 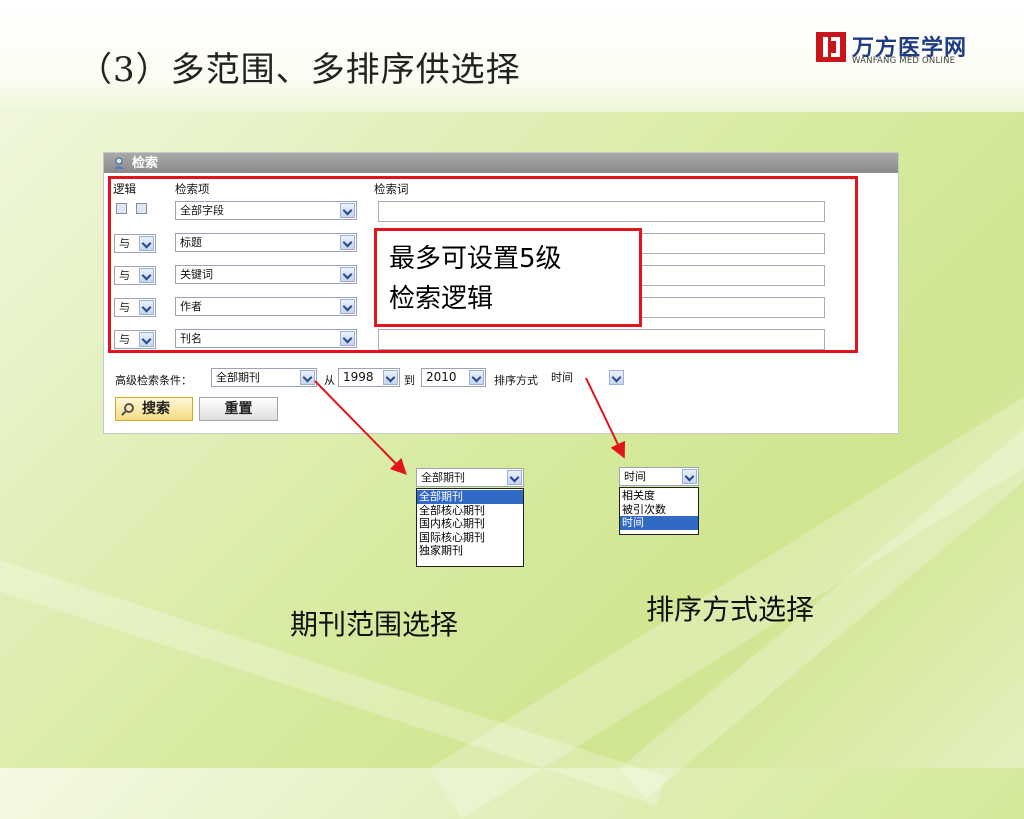 What do you see at coordinates (470, 524) in the screenshot?
I see `option-domestic-core-journals: 国内核心期刊` at bounding box center [470, 524].